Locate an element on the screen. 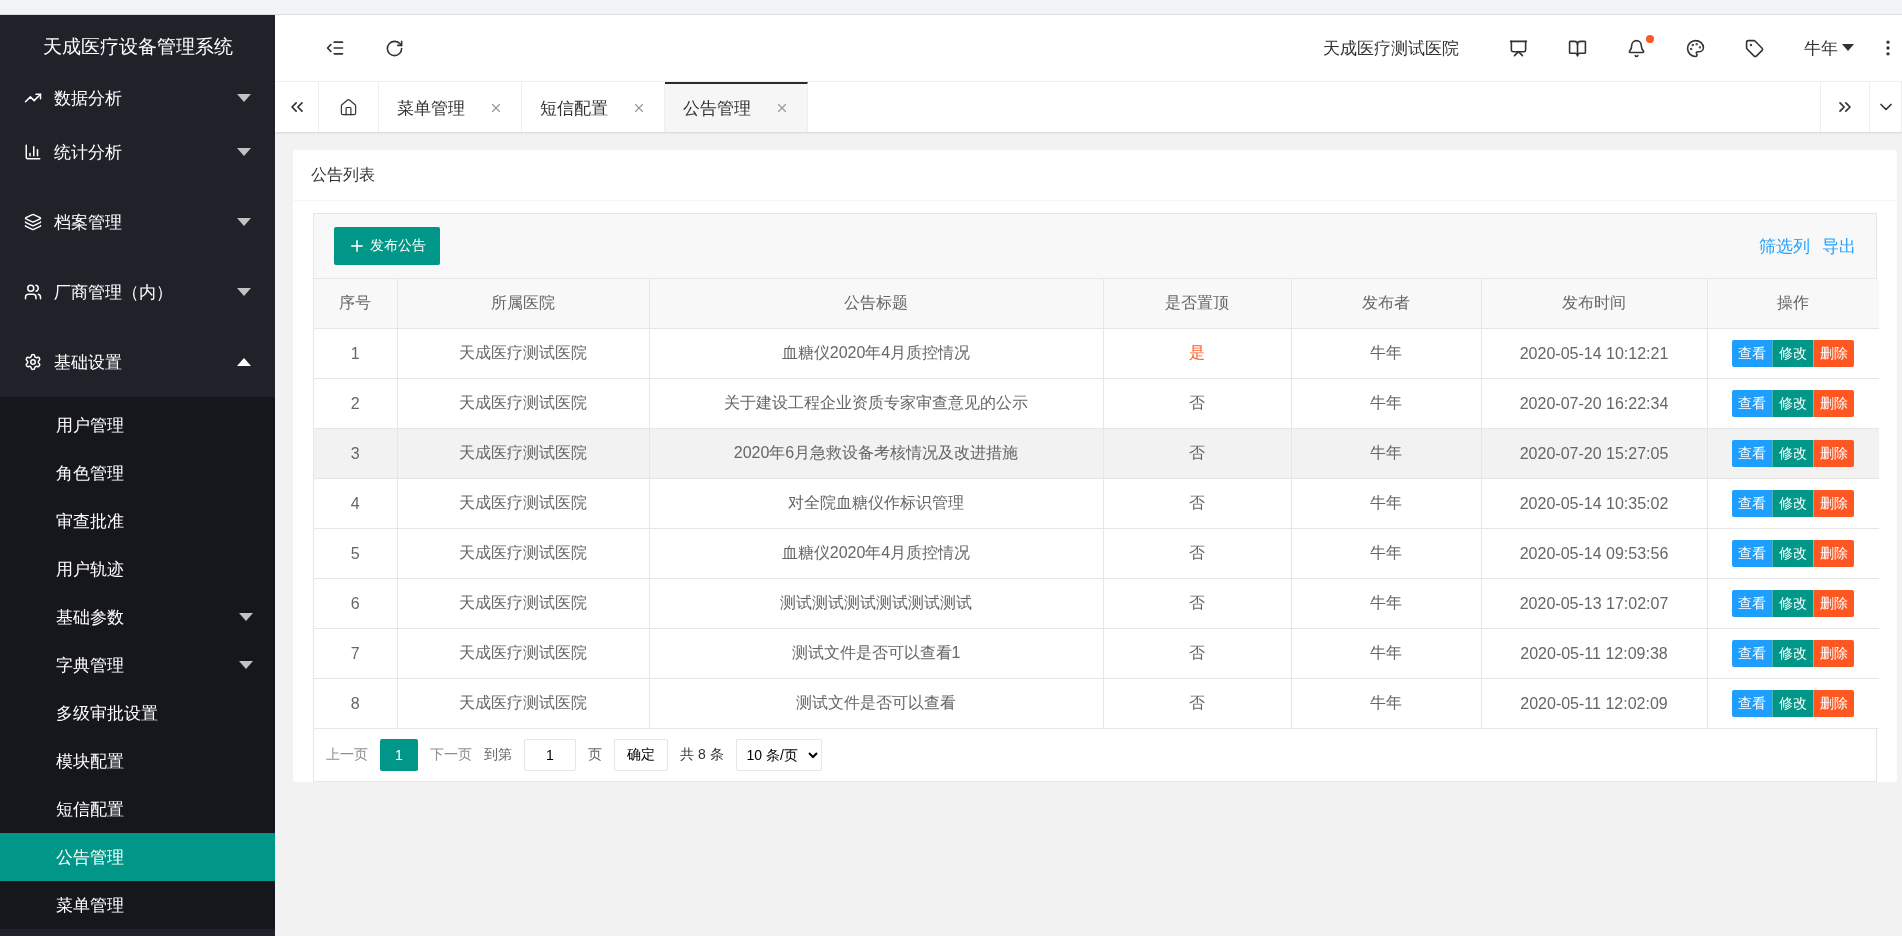 This screenshot has width=1902, height=936. table-cell: 4 is located at coordinates (355, 503).